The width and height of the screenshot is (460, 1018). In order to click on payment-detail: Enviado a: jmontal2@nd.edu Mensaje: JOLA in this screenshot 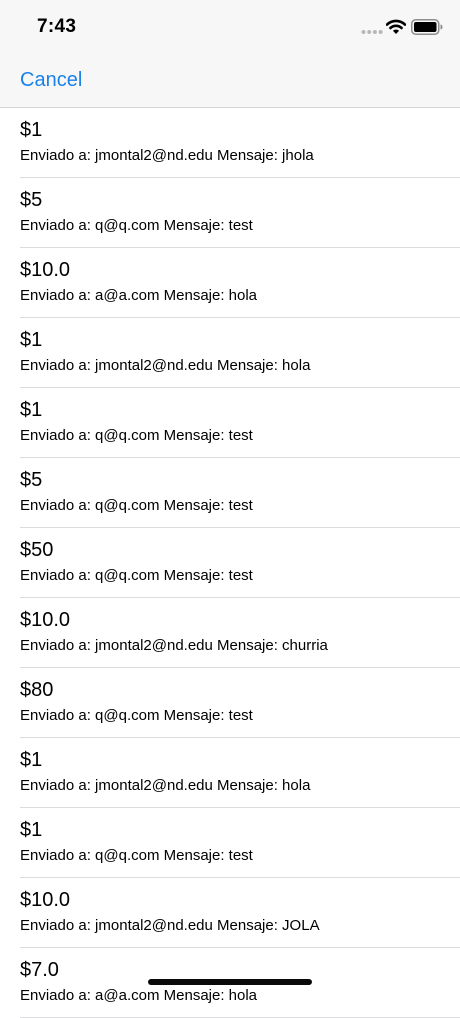, I will do `click(170, 925)`.